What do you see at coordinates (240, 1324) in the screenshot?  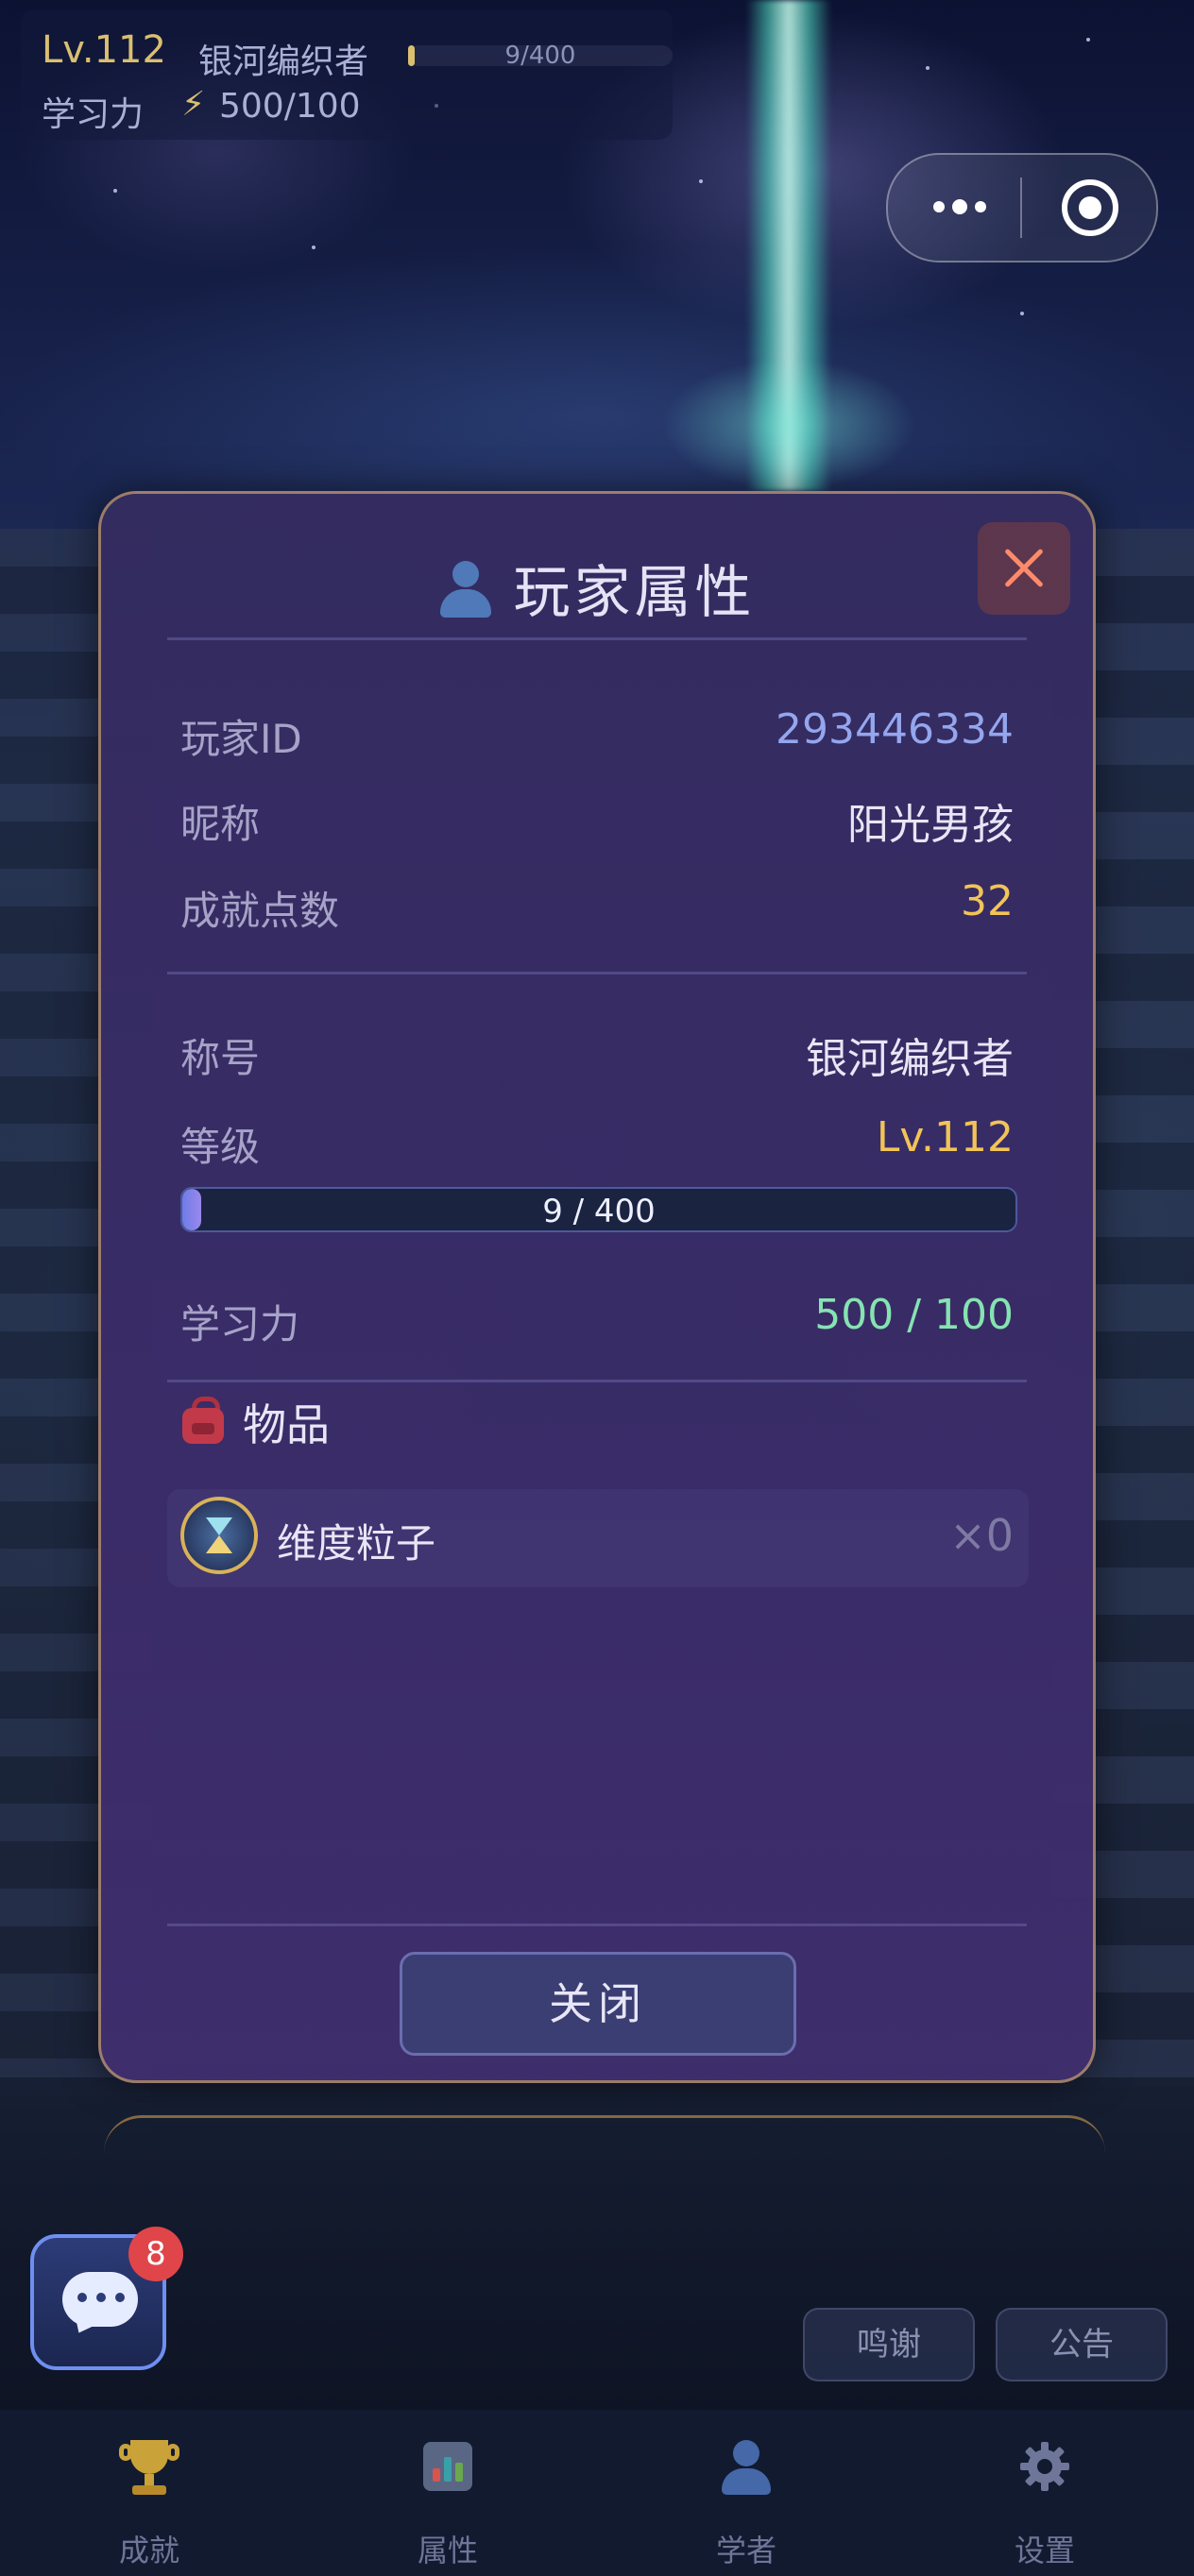 I see `learning-power-label: 学习力` at bounding box center [240, 1324].